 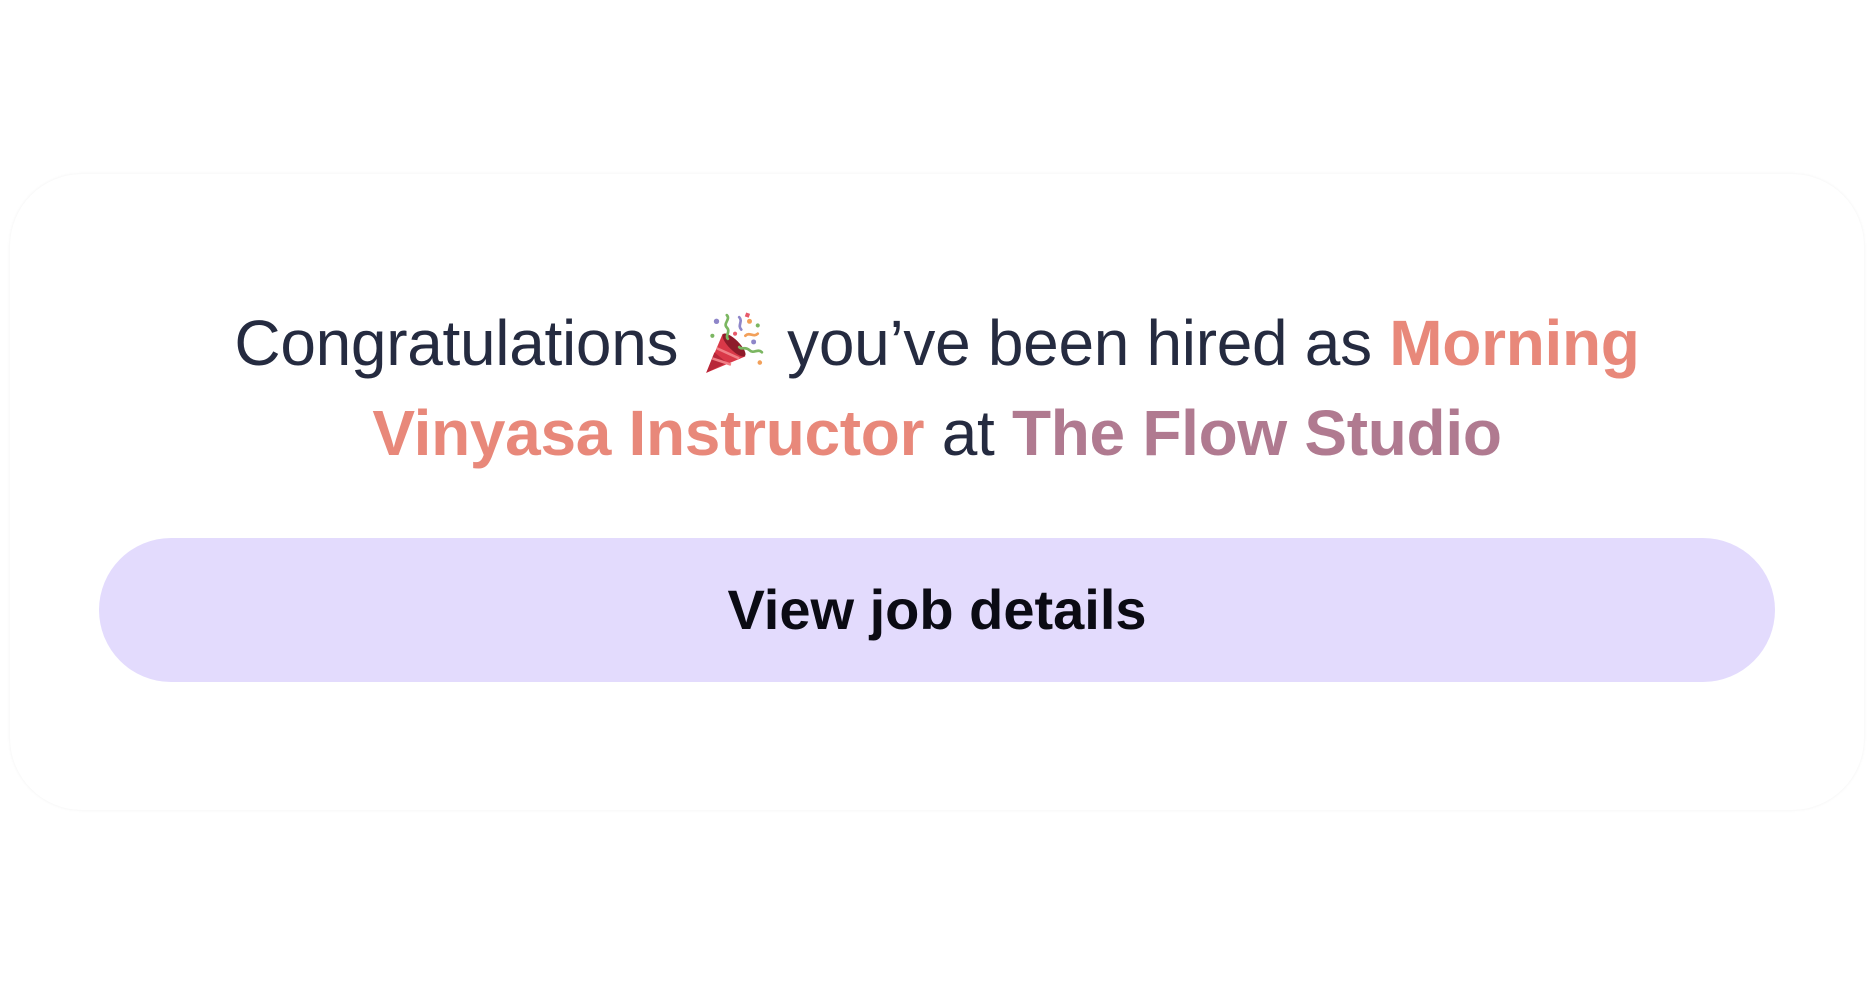 I want to click on party-popper-icon, so click(x=734, y=342).